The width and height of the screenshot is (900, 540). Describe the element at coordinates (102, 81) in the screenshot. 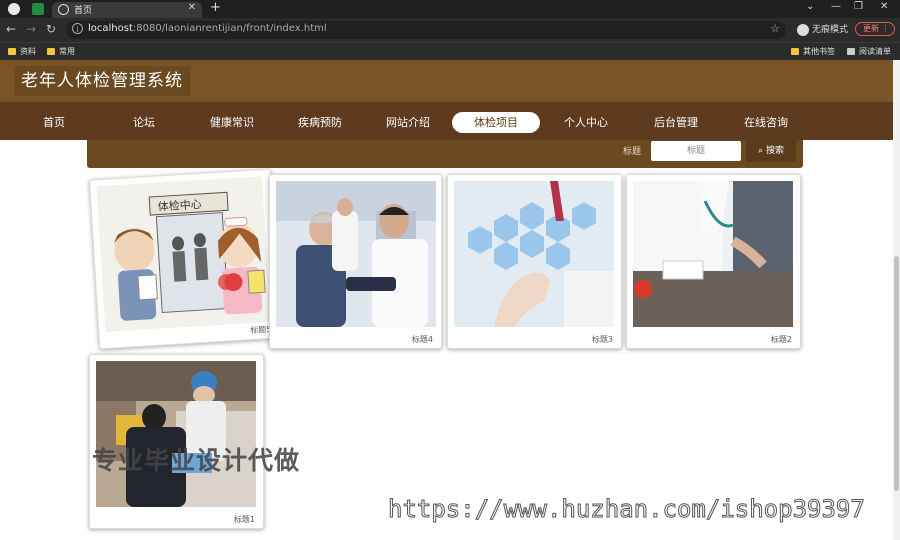

I see `site-title: 老年人体检管理系统` at that location.